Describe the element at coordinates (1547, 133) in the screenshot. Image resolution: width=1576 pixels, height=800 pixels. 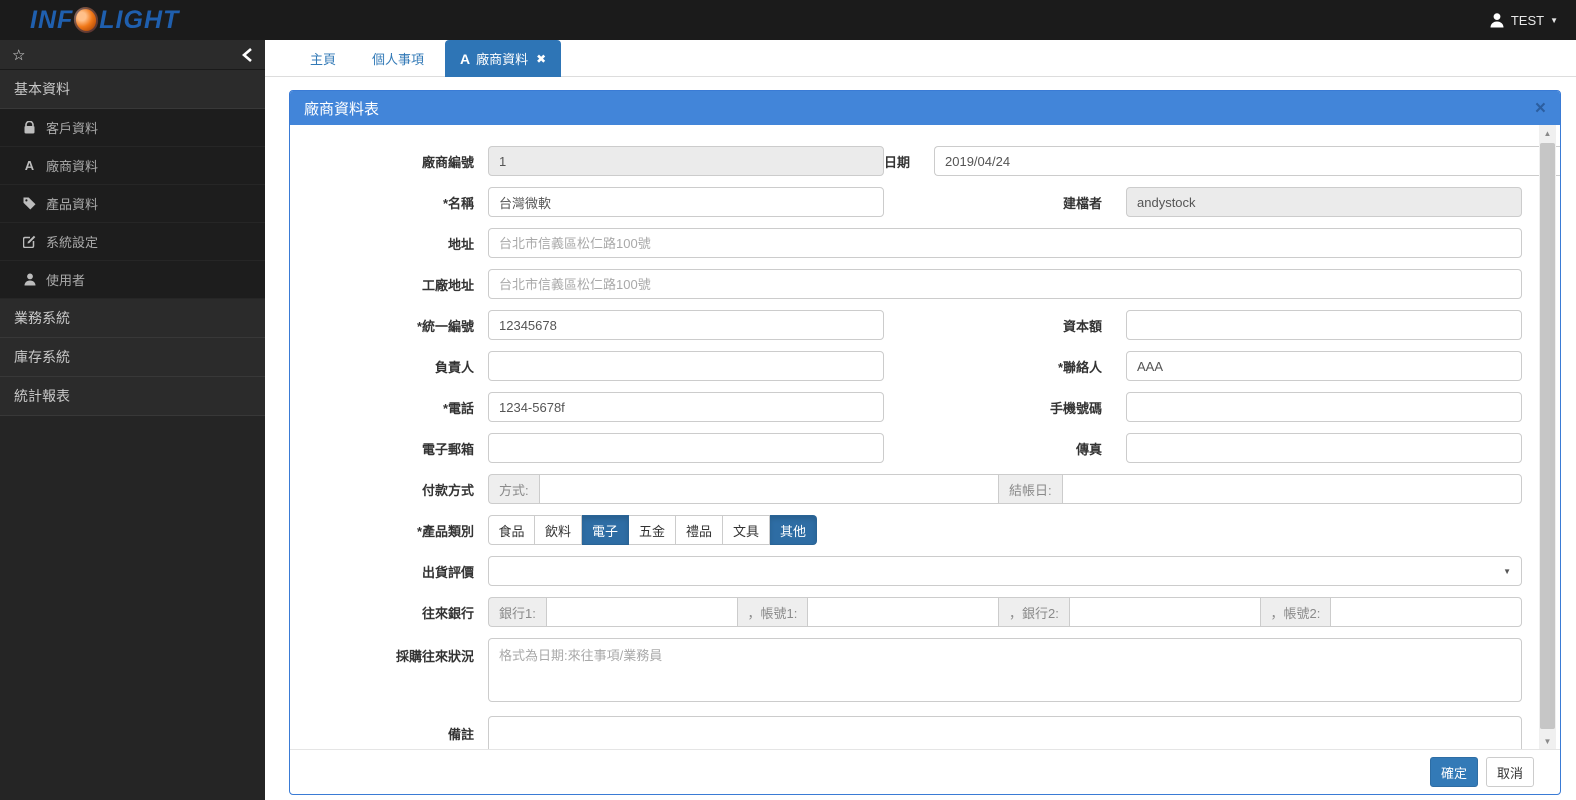
I see `scroll-up-icon: ▲` at that location.